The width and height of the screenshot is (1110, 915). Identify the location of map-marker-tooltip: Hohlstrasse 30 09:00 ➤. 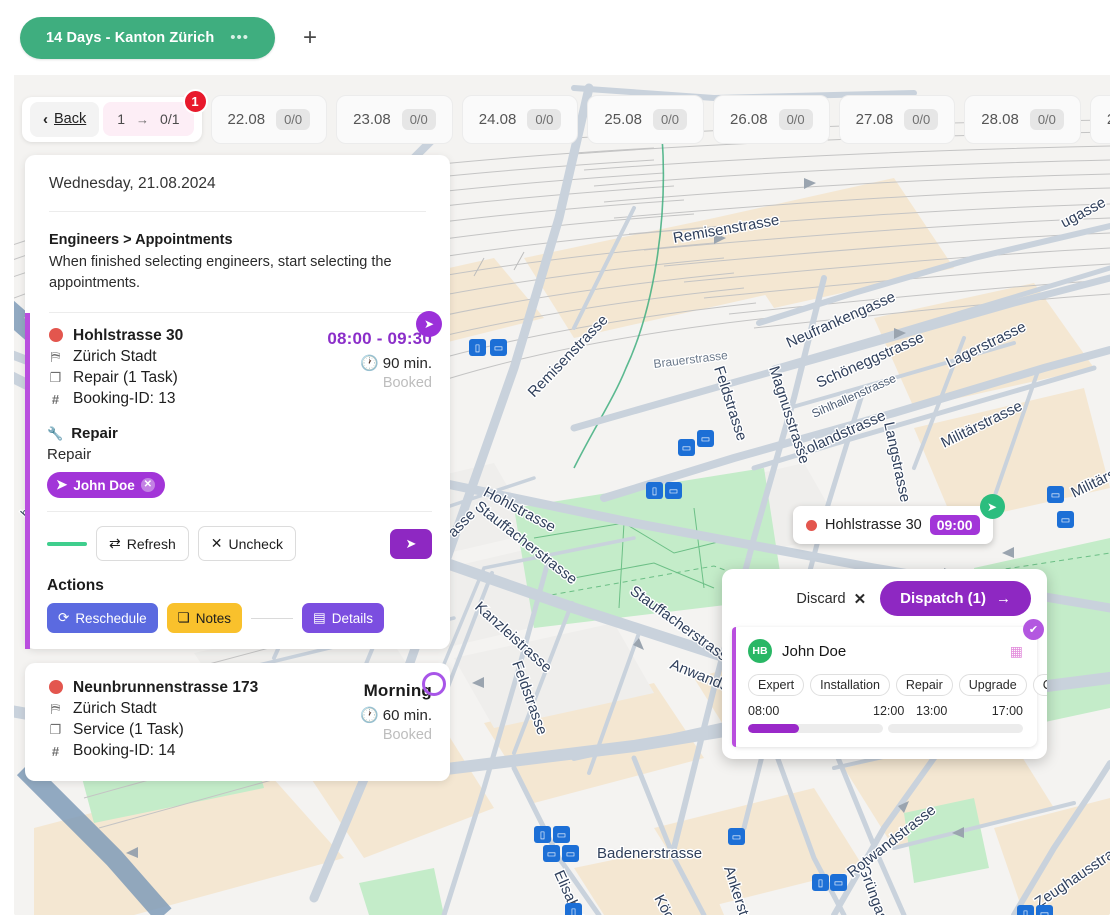
(899, 519).